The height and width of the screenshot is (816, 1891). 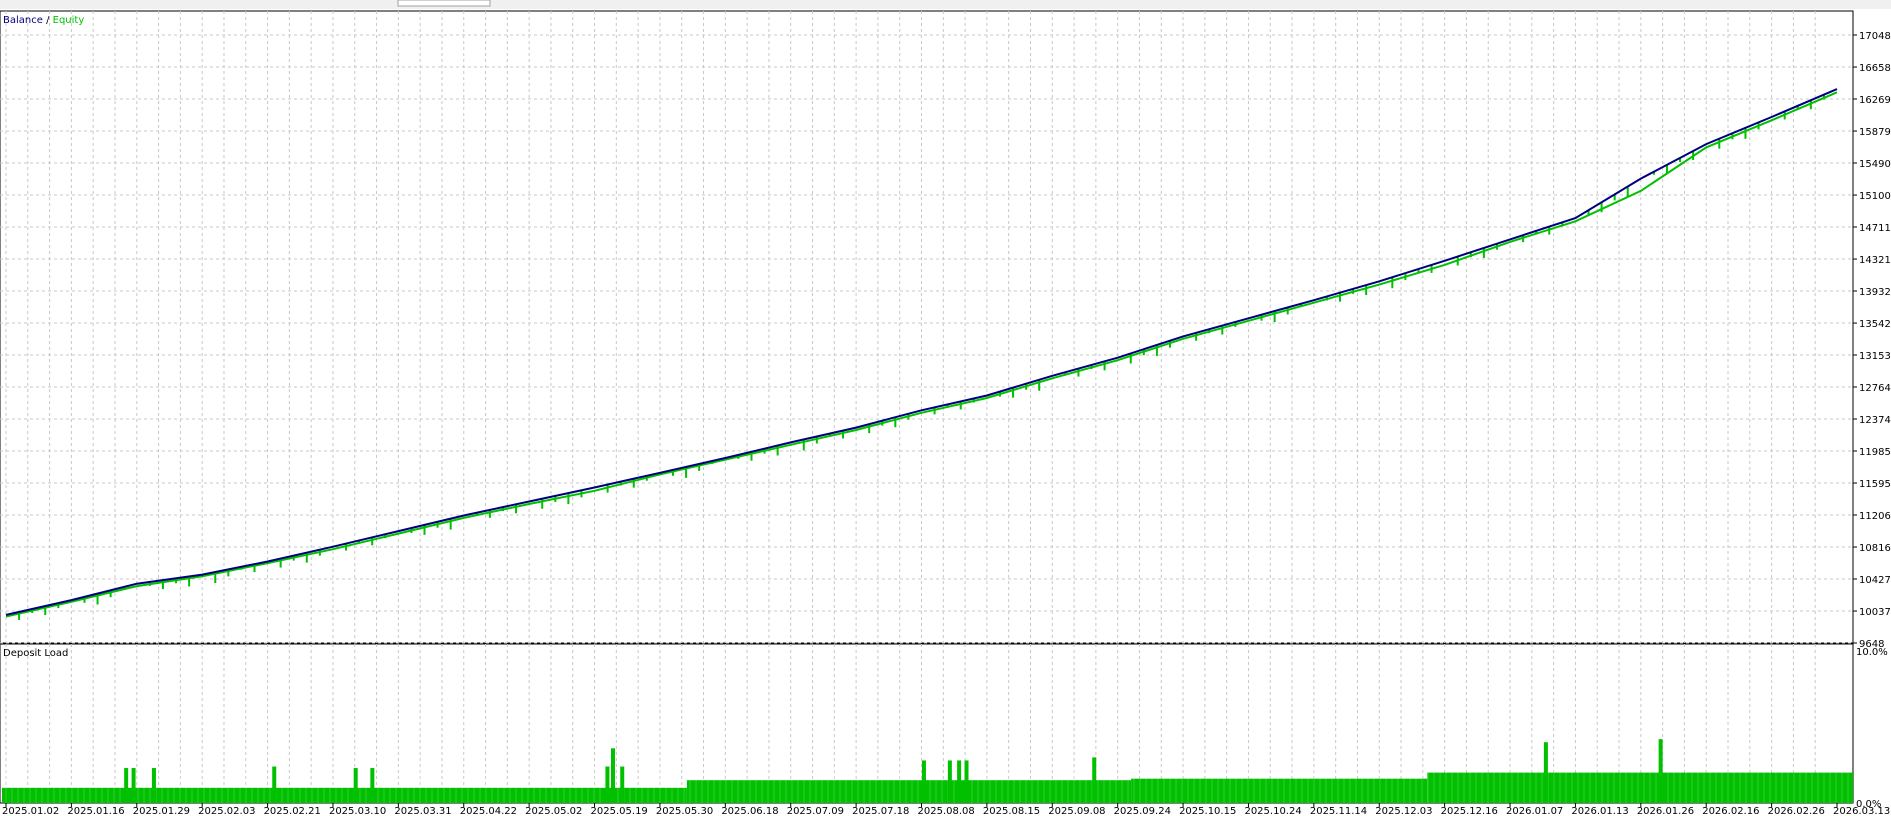 What do you see at coordinates (1875, 228) in the screenshot?
I see `y-tick-label: 14711` at bounding box center [1875, 228].